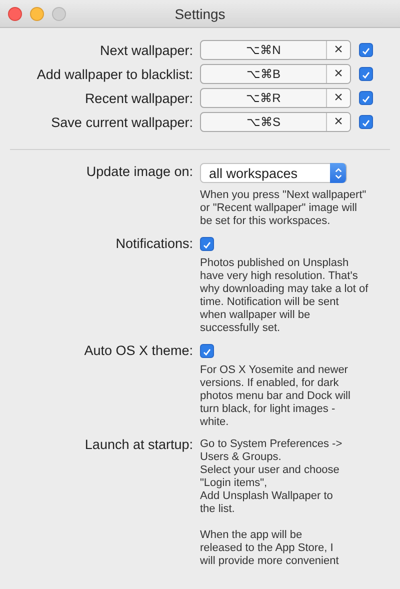 The image size is (400, 589). I want to click on description-text: successfully set., so click(241, 328).